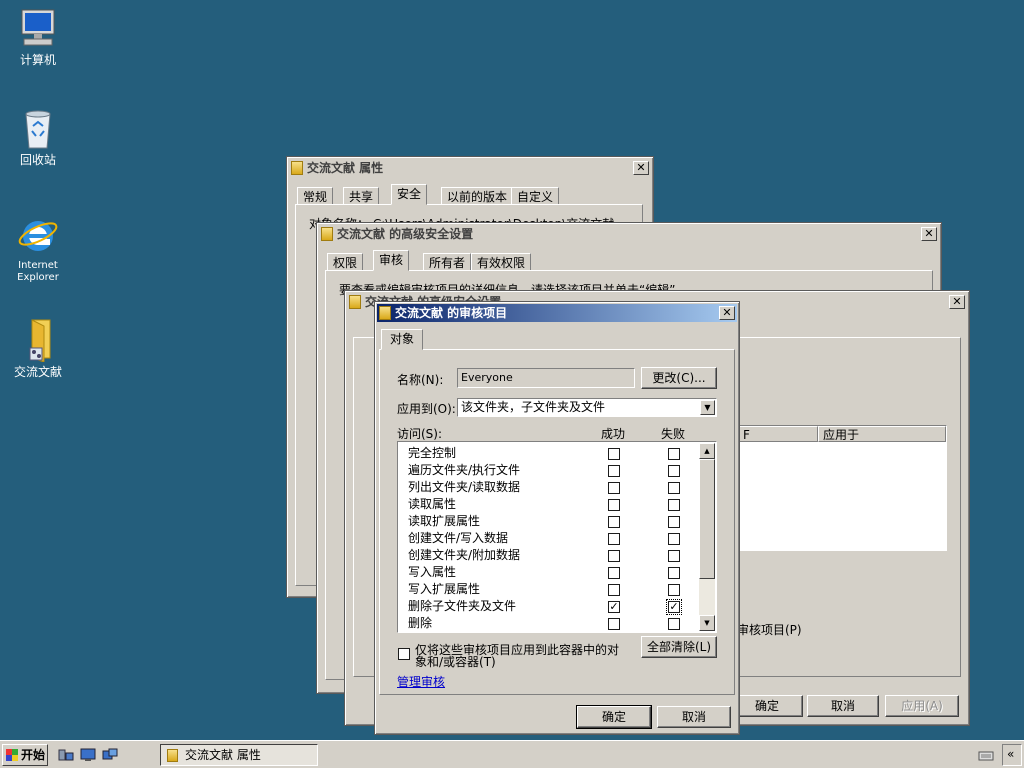 The height and width of the screenshot is (768, 1024). What do you see at coordinates (557, 313) in the screenshot?
I see `audit-entry-titlebar: 交流文献 的审核项目 ✕` at bounding box center [557, 313].